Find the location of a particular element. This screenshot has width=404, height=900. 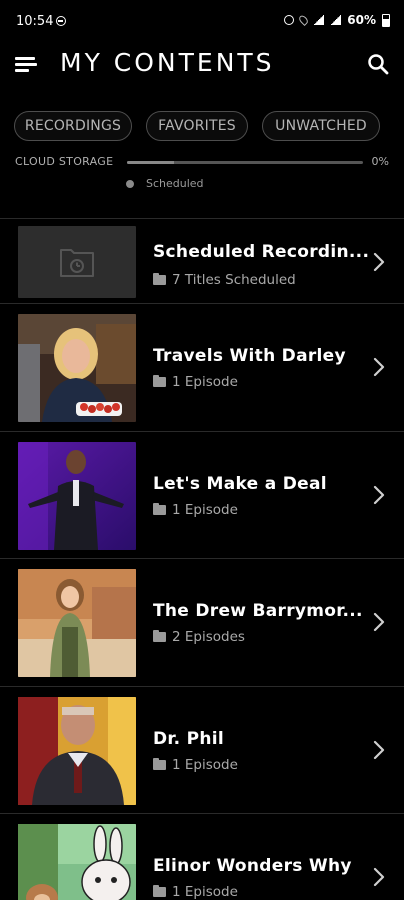

status-time: 10:54 is located at coordinates (35, 21).